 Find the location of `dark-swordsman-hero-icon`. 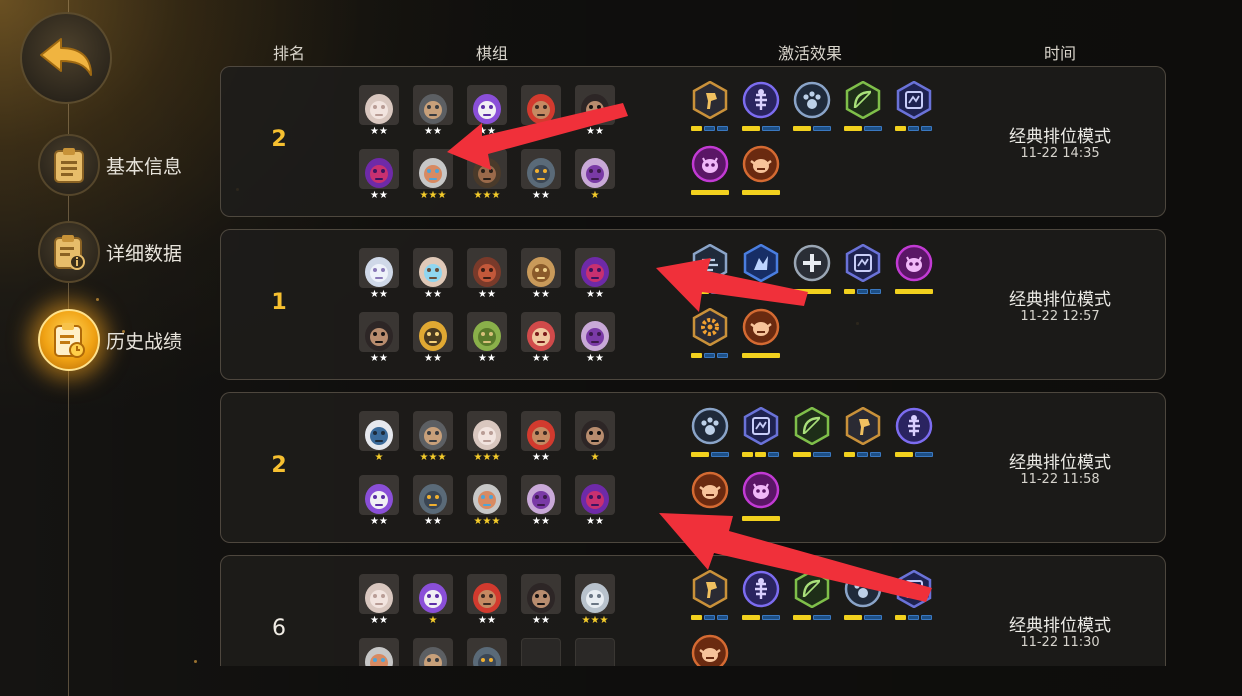

dark-swordsman-hero-icon is located at coordinates (595, 431).